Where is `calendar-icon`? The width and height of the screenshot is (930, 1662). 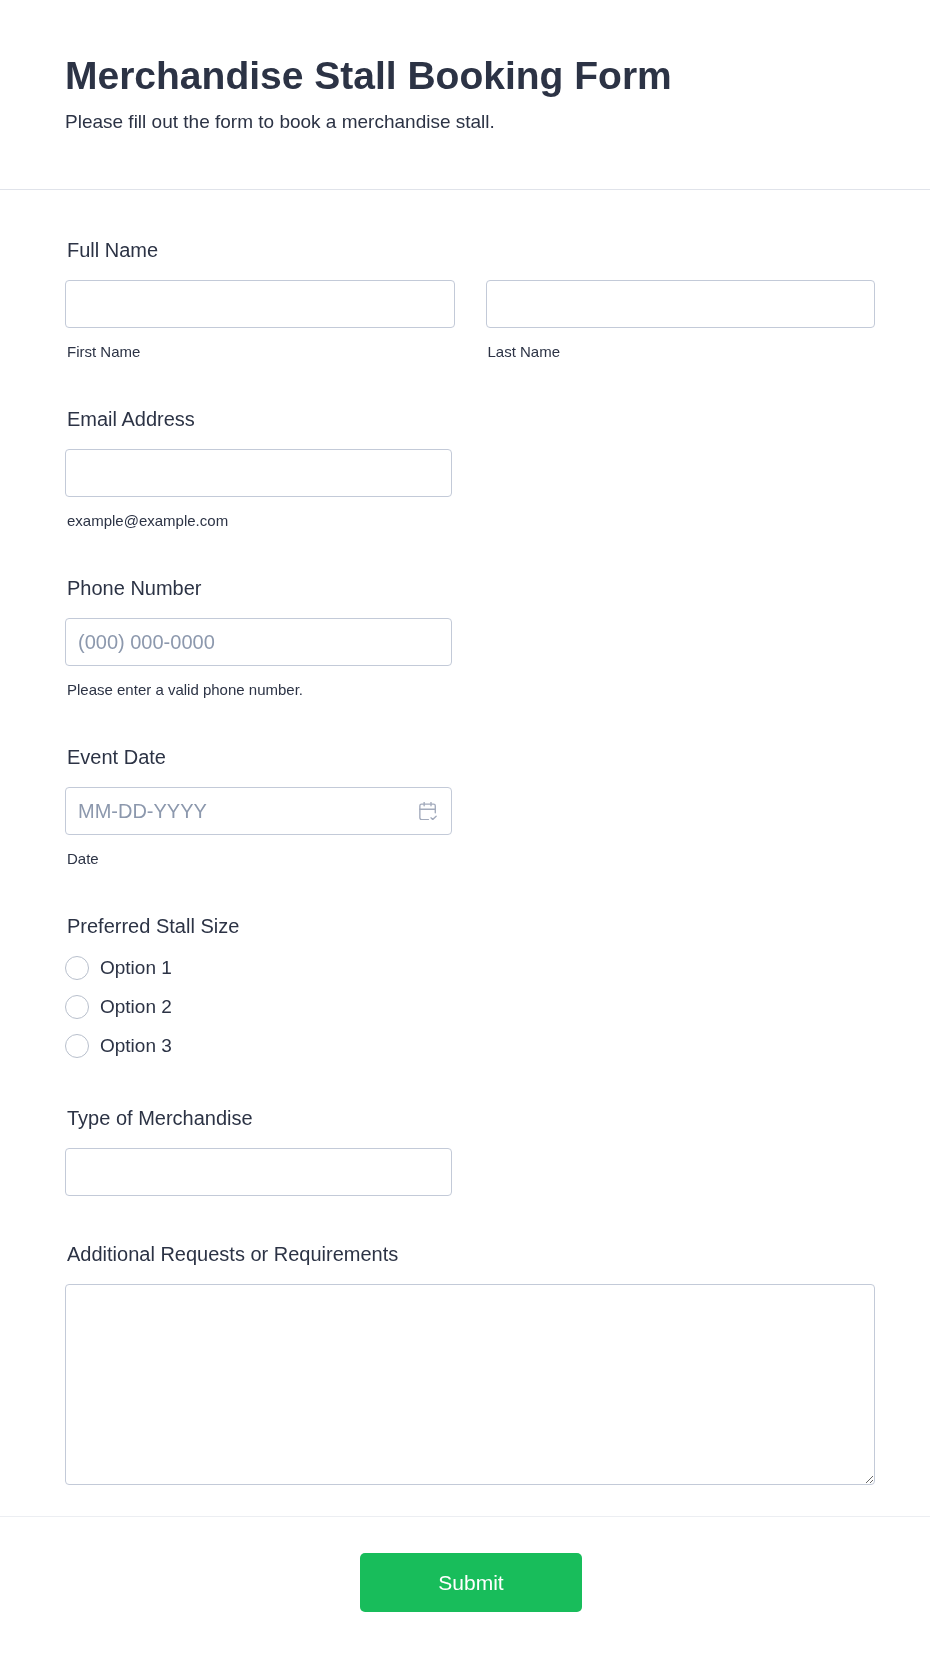
calendar-icon is located at coordinates (428, 811).